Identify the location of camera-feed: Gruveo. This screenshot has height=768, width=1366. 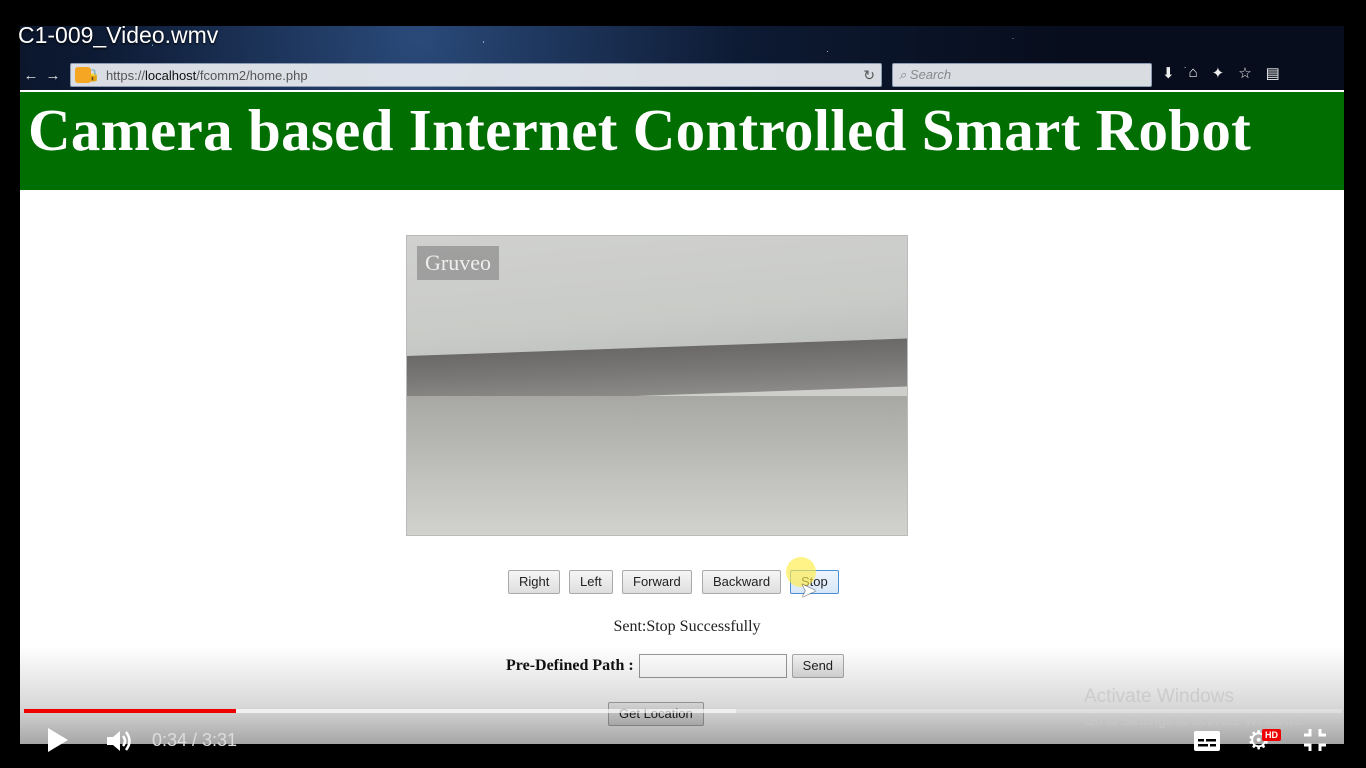
(657, 385).